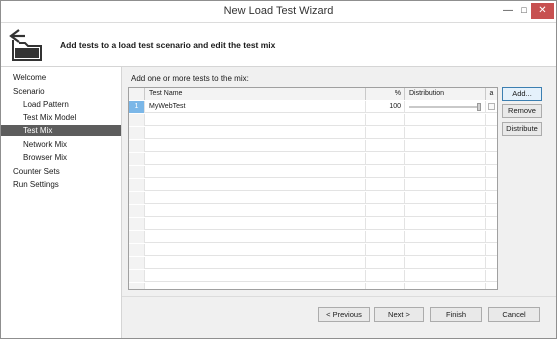  I want to click on nav-item-test-mix-model: Test Mix Model, so click(61, 117).